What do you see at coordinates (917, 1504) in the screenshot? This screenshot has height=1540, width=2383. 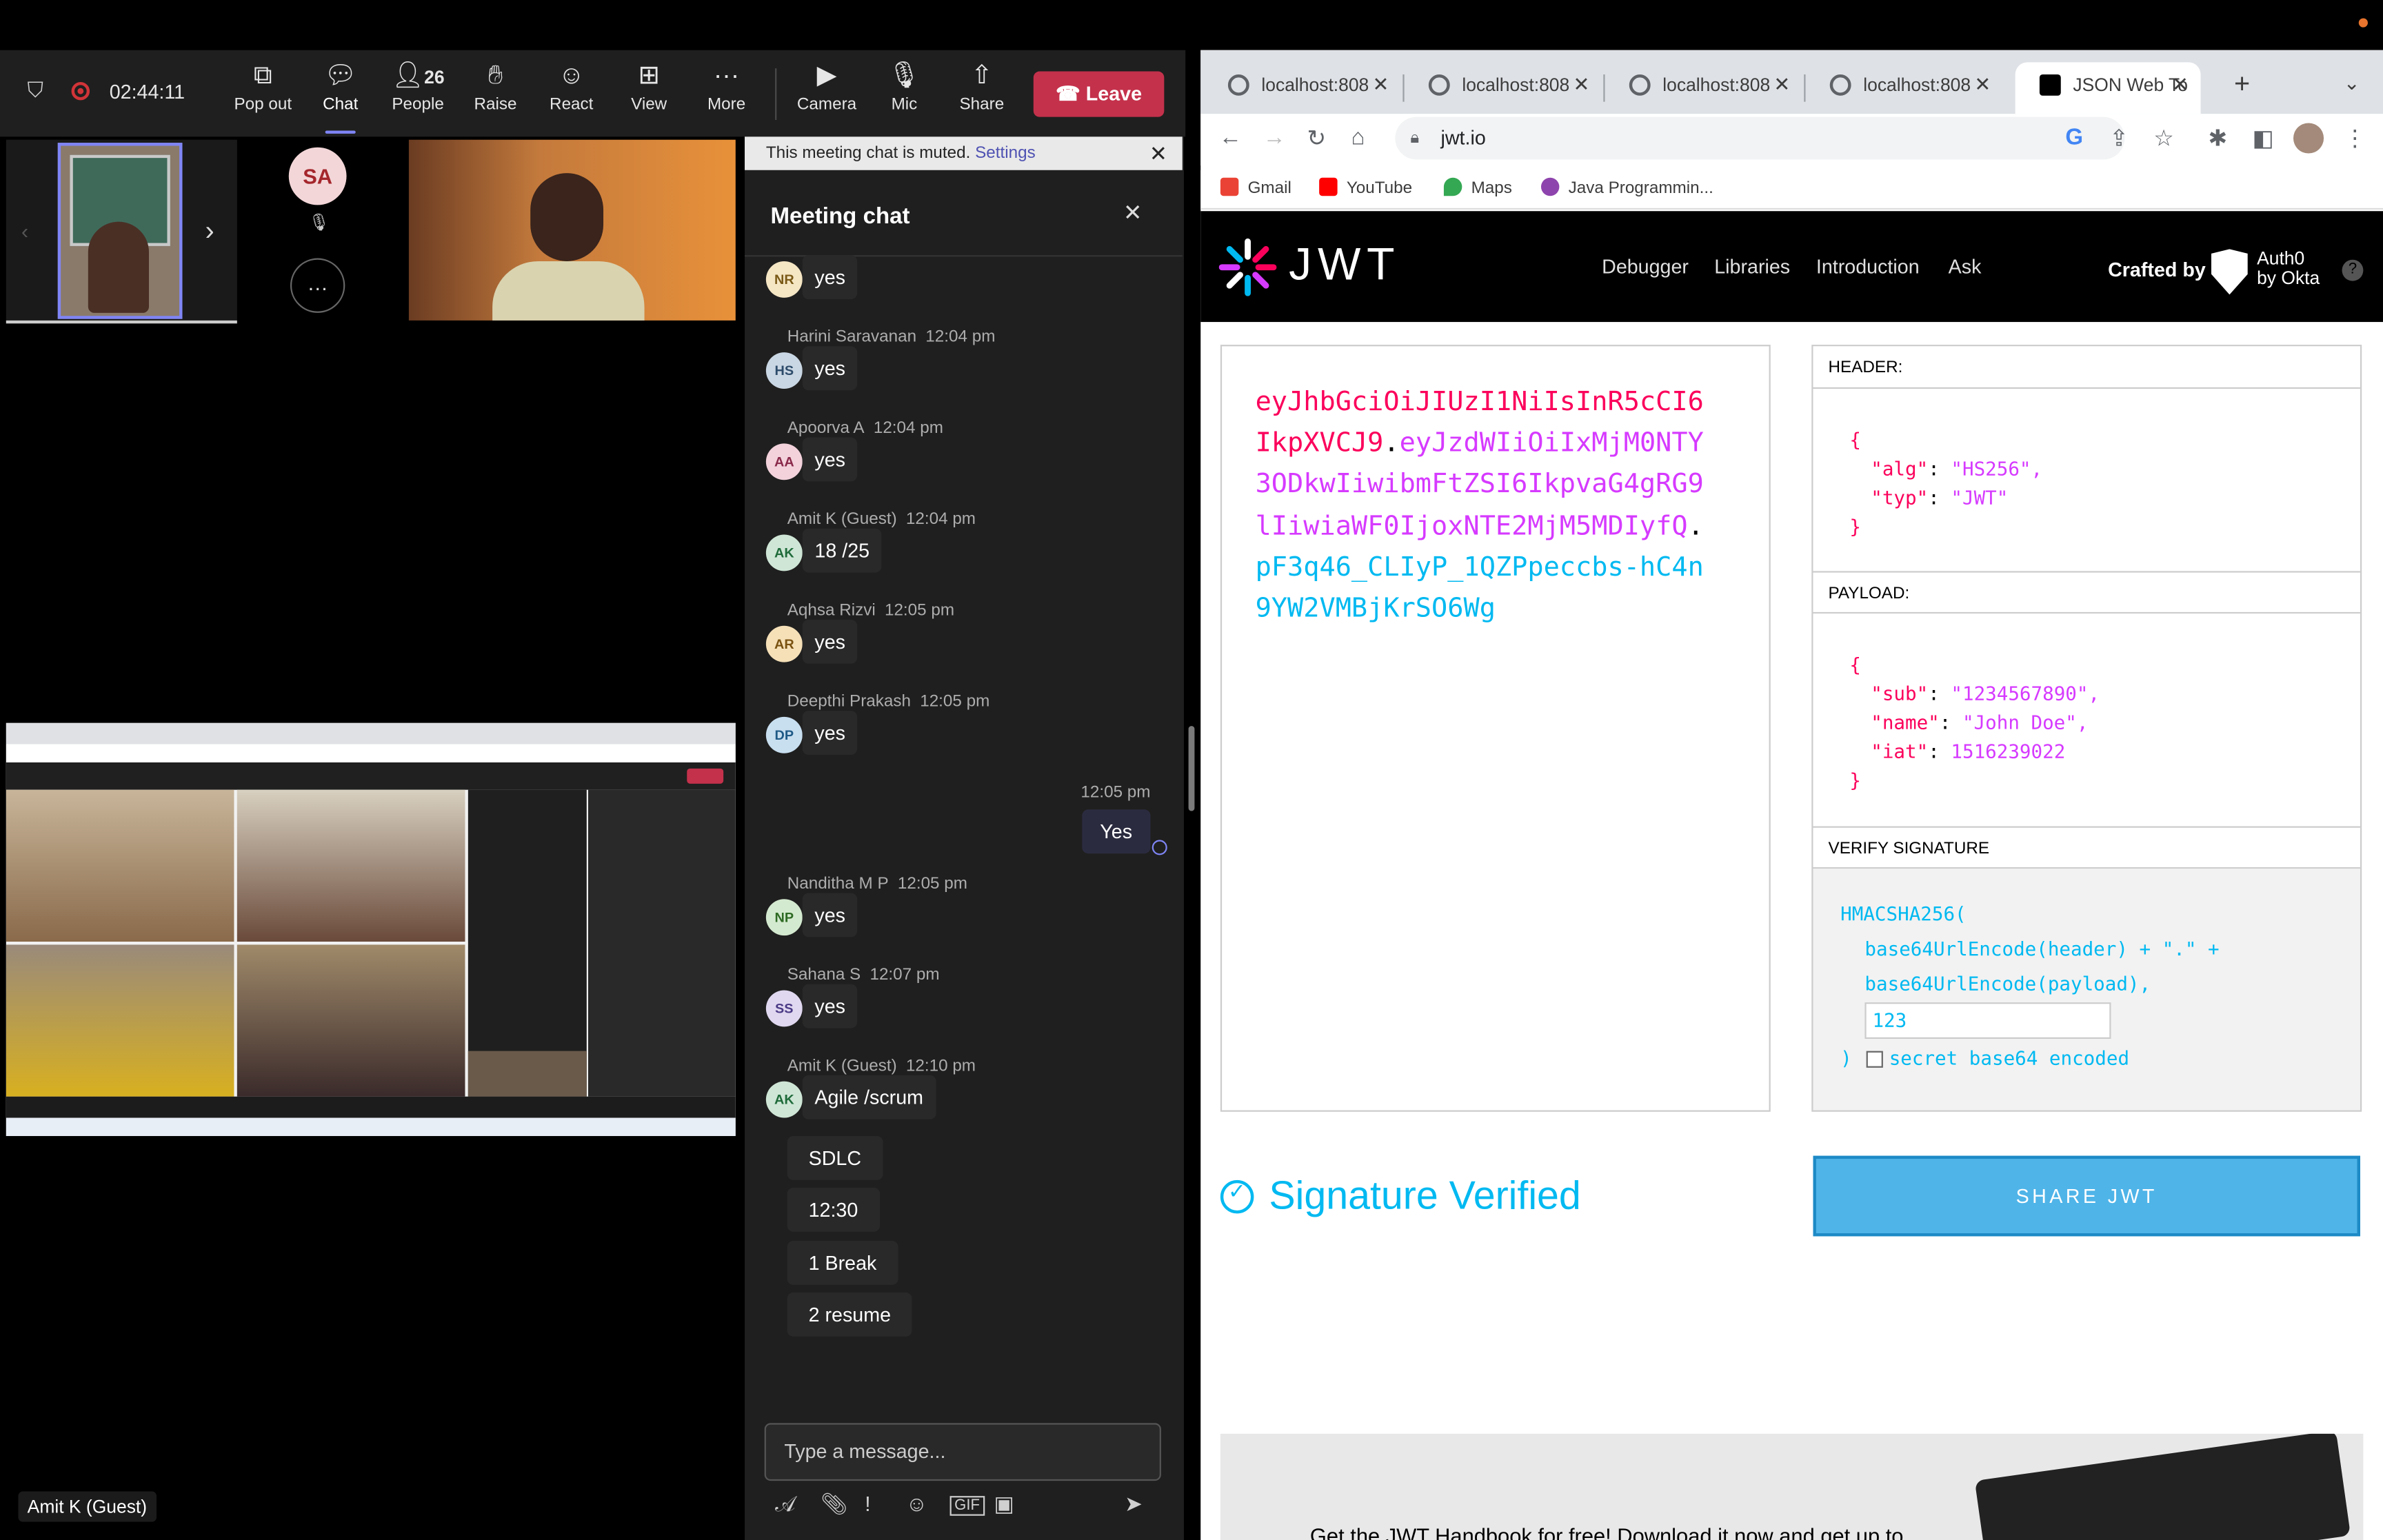 I see `emoji-icon: ☺` at bounding box center [917, 1504].